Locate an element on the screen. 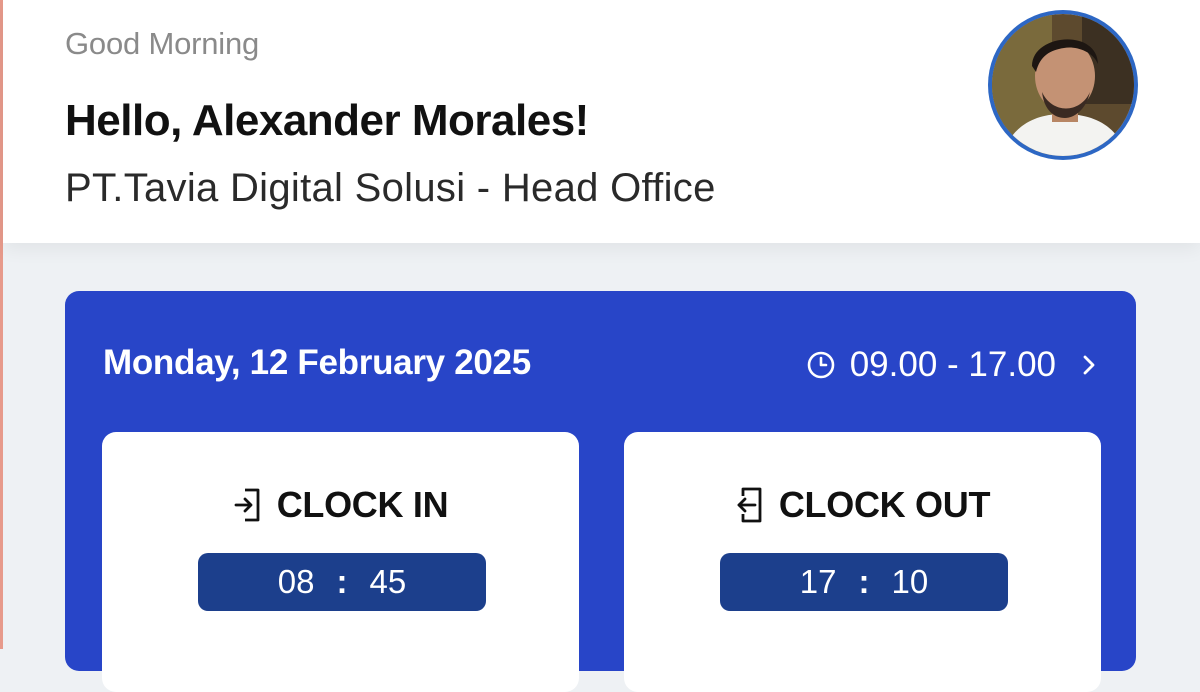  avatar-photo-icon is located at coordinates (1063, 85).